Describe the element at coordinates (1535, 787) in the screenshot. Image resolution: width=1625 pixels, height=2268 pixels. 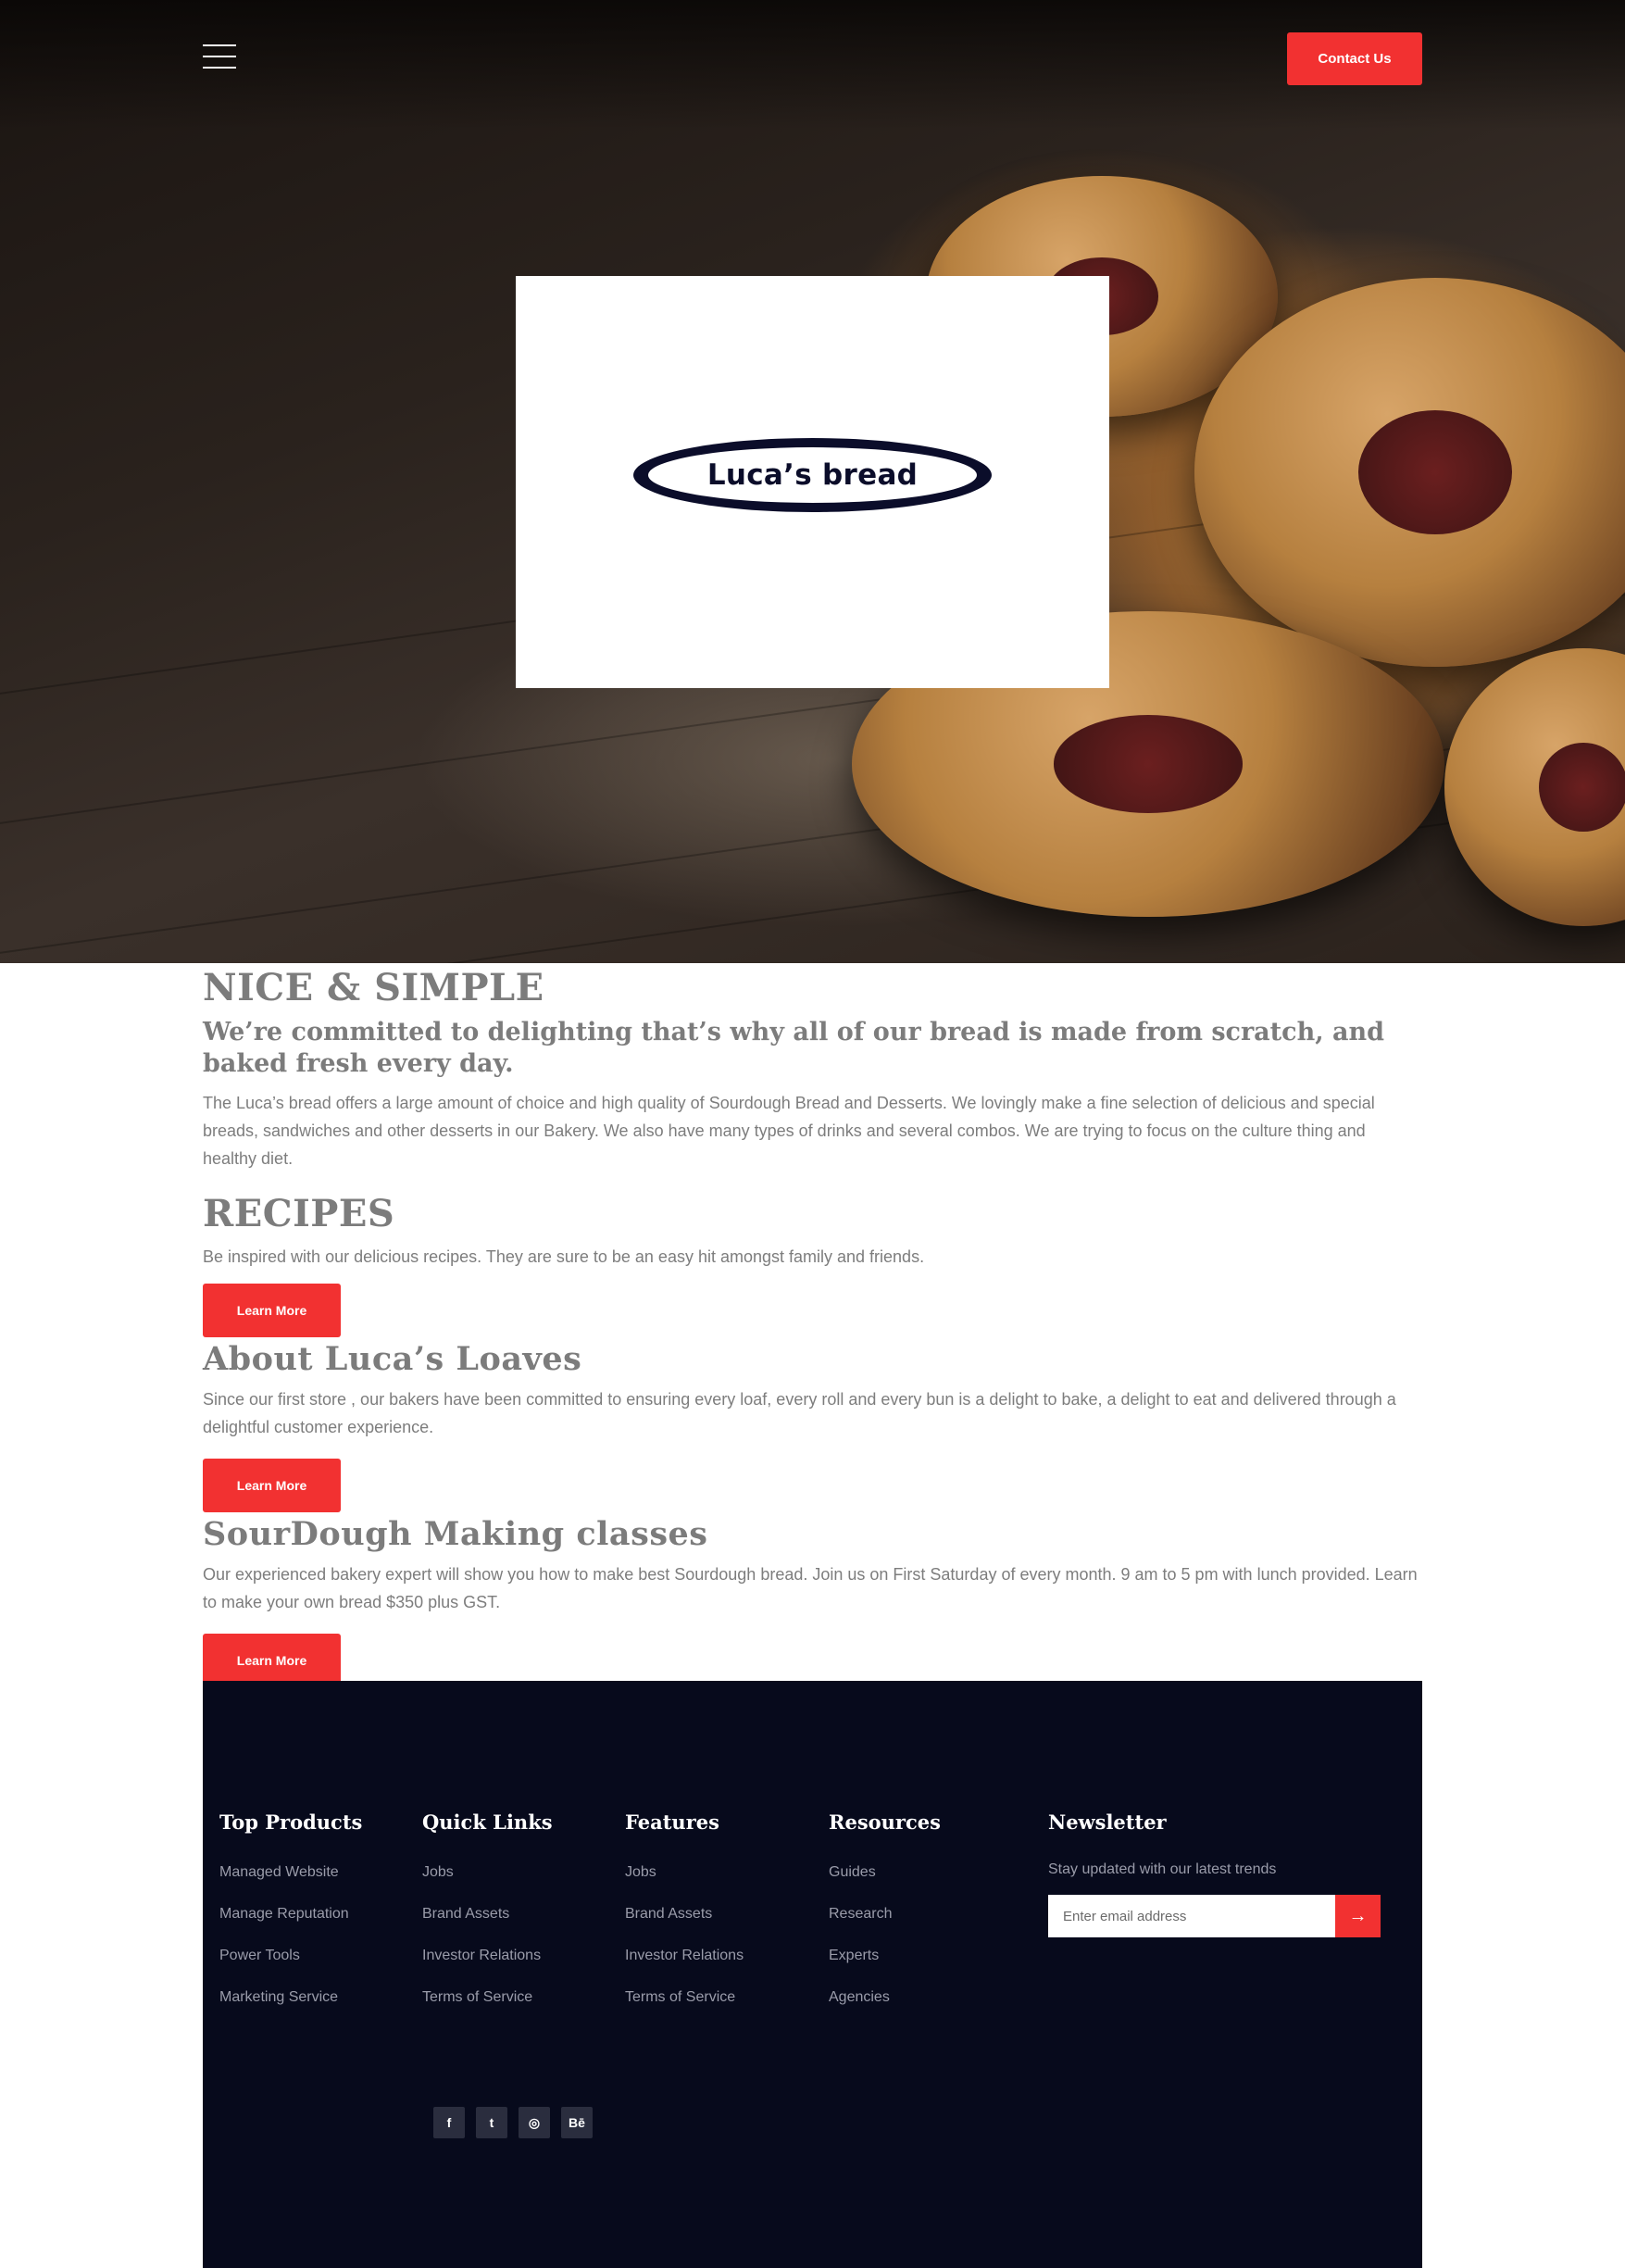
I see `pastry-image` at that location.